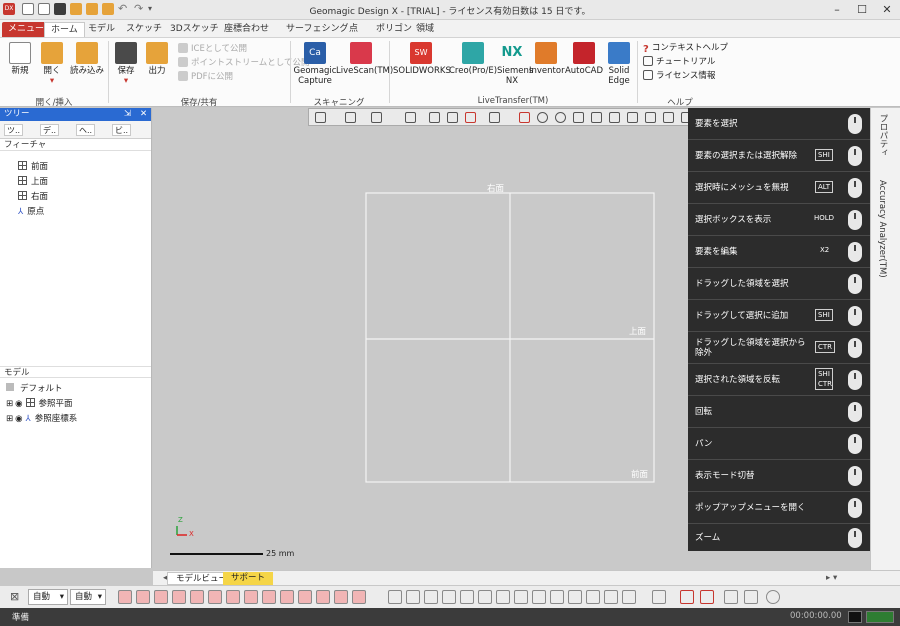  What do you see at coordinates (26, 29) in the screenshot?
I see `tab-menu: メニュー` at bounding box center [26, 29].